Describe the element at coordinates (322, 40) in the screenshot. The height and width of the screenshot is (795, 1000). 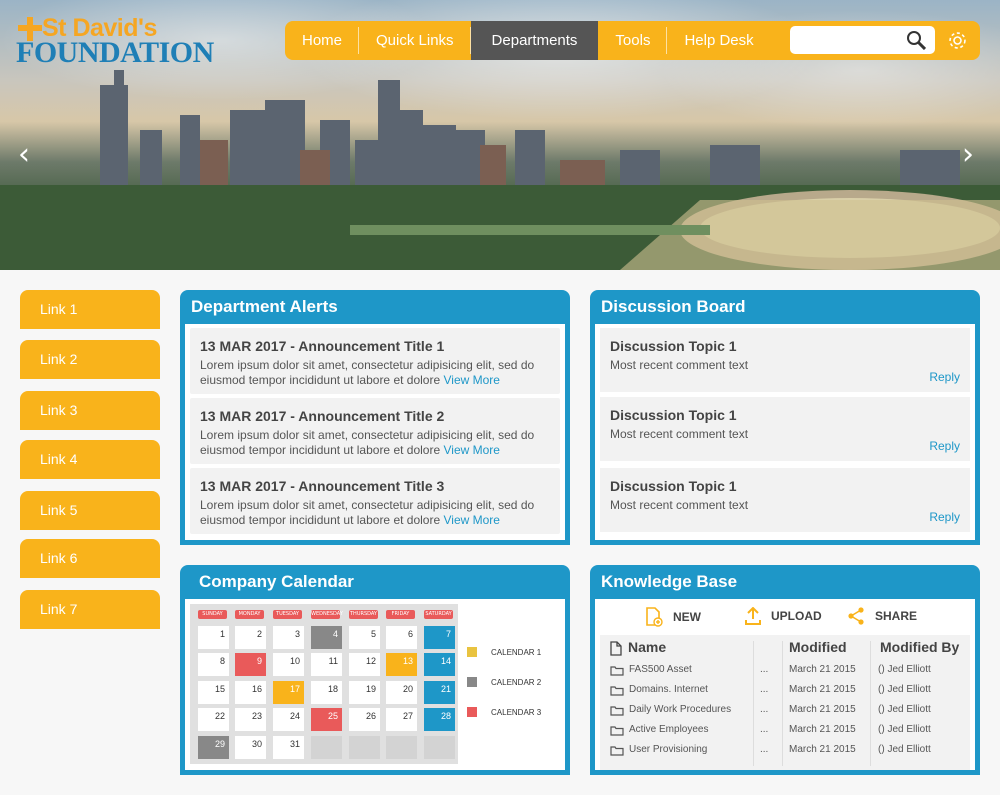
I see `nav-home: Home` at that location.